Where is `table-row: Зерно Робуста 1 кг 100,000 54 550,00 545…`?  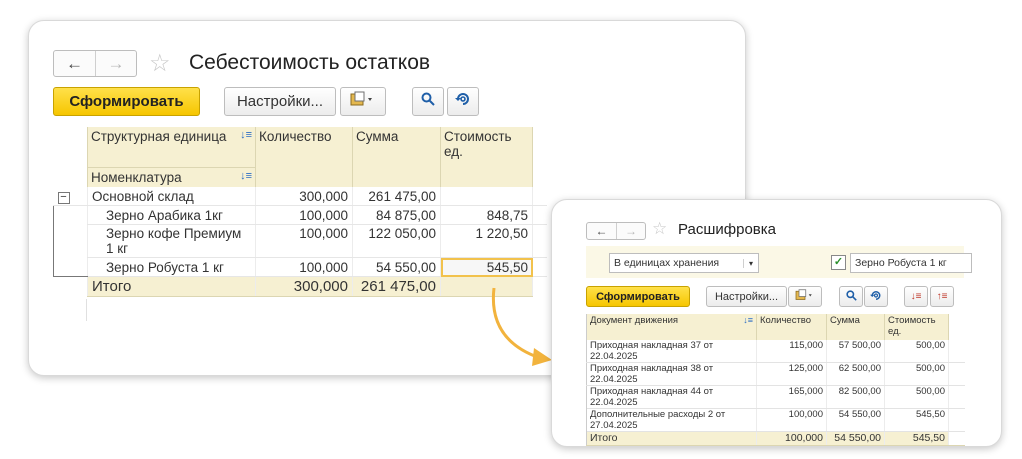 table-row: Зерно Робуста 1 кг 100,000 54 550,00 545… is located at coordinates (300, 267).